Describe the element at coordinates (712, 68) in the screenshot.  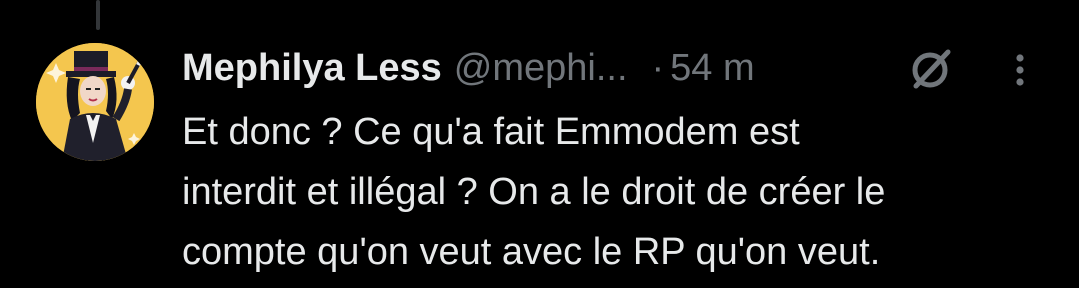
I see `timestamp: 54 m` at that location.